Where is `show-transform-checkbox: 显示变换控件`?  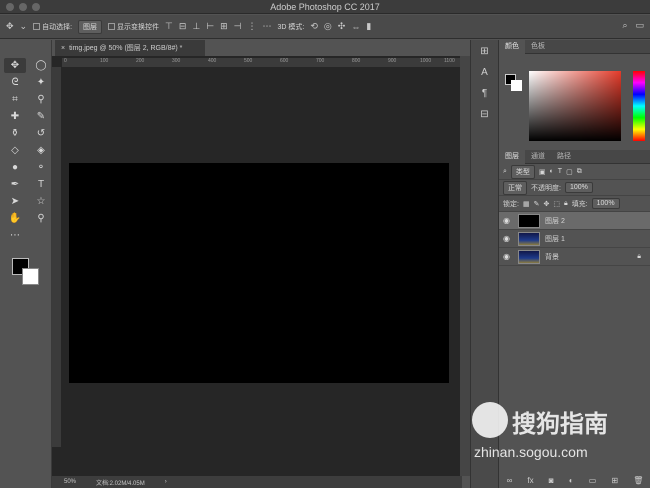 show-transform-checkbox: 显示变换控件 is located at coordinates (133, 27).